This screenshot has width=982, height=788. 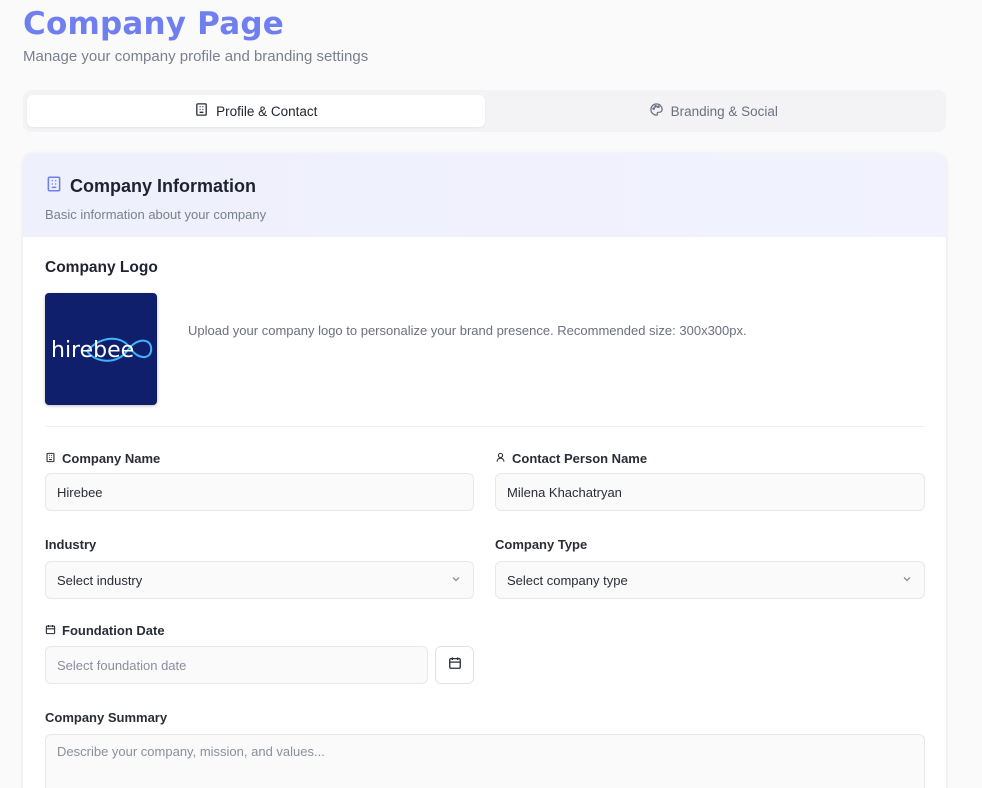 What do you see at coordinates (153, 24) in the screenshot?
I see `page-title: Company Page` at bounding box center [153, 24].